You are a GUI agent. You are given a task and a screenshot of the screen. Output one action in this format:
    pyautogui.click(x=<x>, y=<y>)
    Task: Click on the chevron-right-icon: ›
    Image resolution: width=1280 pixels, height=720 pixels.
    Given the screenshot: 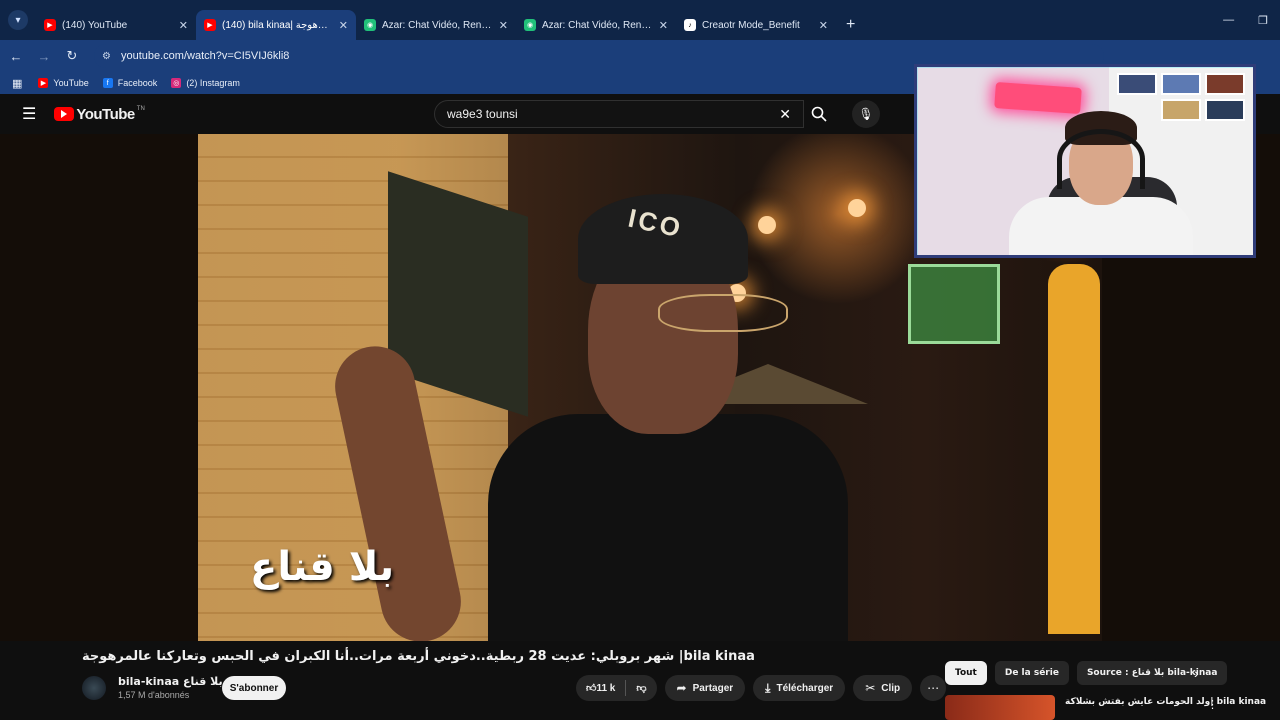 What is the action you would take?
    pyautogui.click(x=1196, y=673)
    